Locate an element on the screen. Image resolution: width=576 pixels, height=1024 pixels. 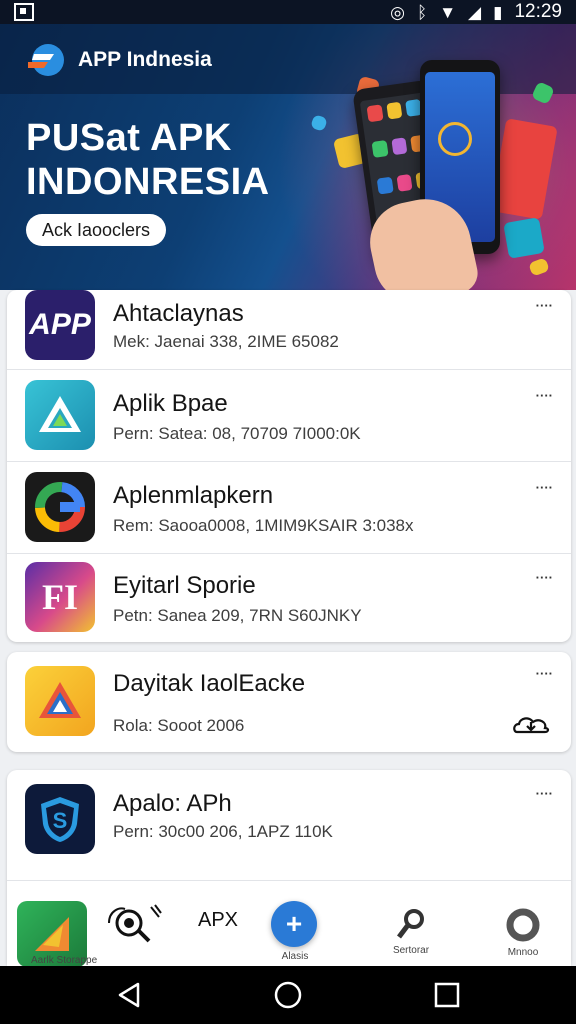
nav-item-fab-label: Alasis is located at coordinates (295, 924).